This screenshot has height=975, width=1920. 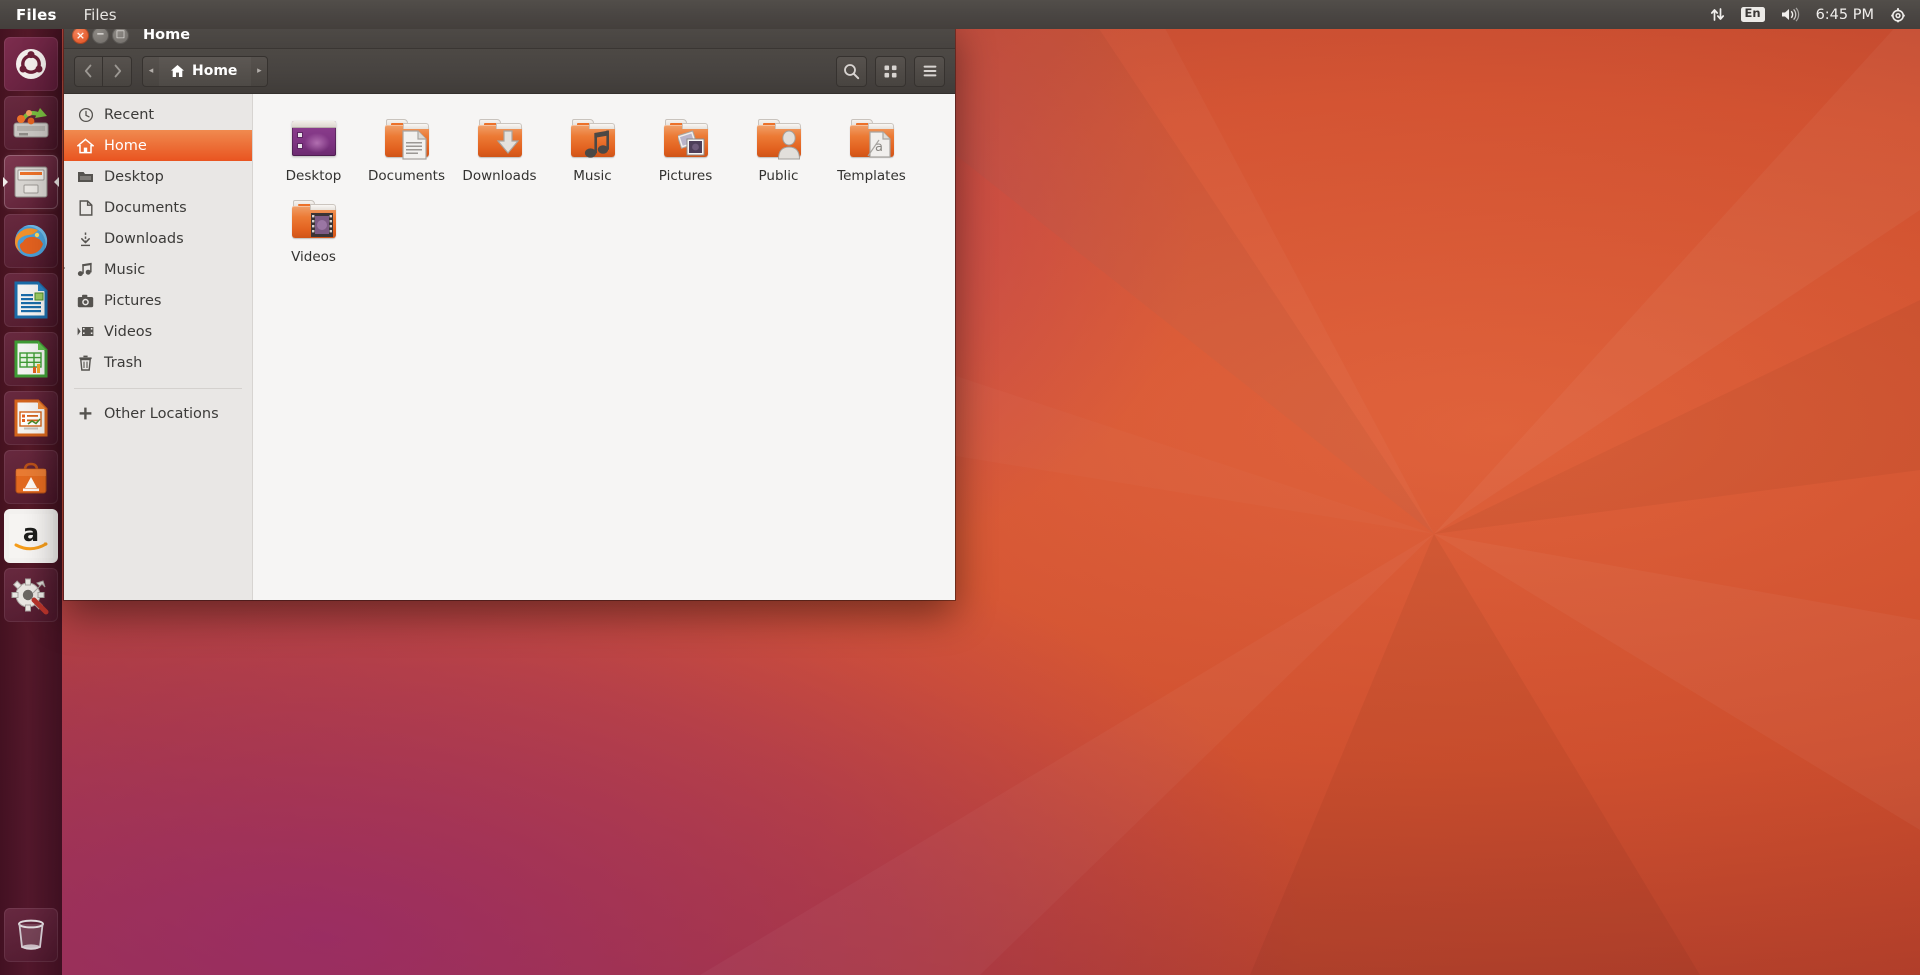 What do you see at coordinates (158, 114) in the screenshot?
I see `sidebar-item-recent: Recent` at bounding box center [158, 114].